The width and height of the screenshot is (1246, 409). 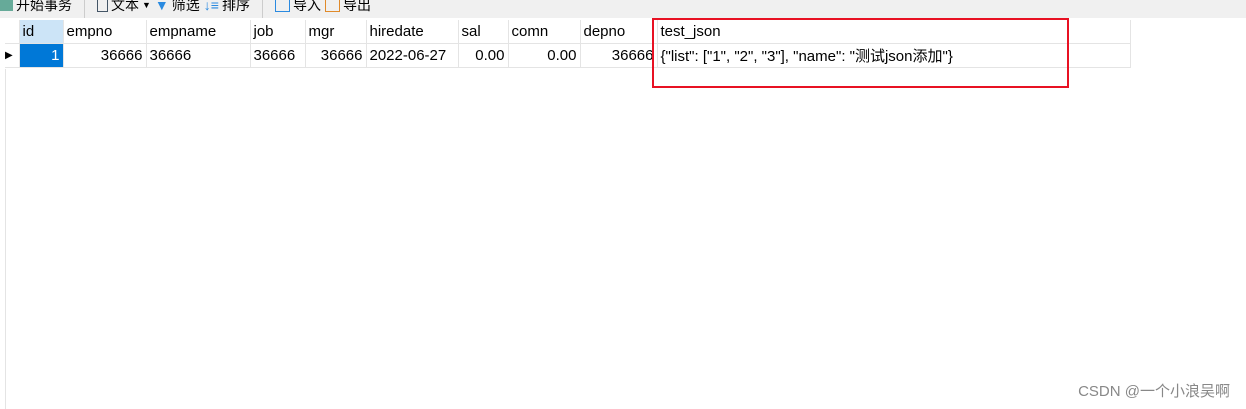 What do you see at coordinates (483, 32) in the screenshot?
I see `column-header-sal: sal` at bounding box center [483, 32].